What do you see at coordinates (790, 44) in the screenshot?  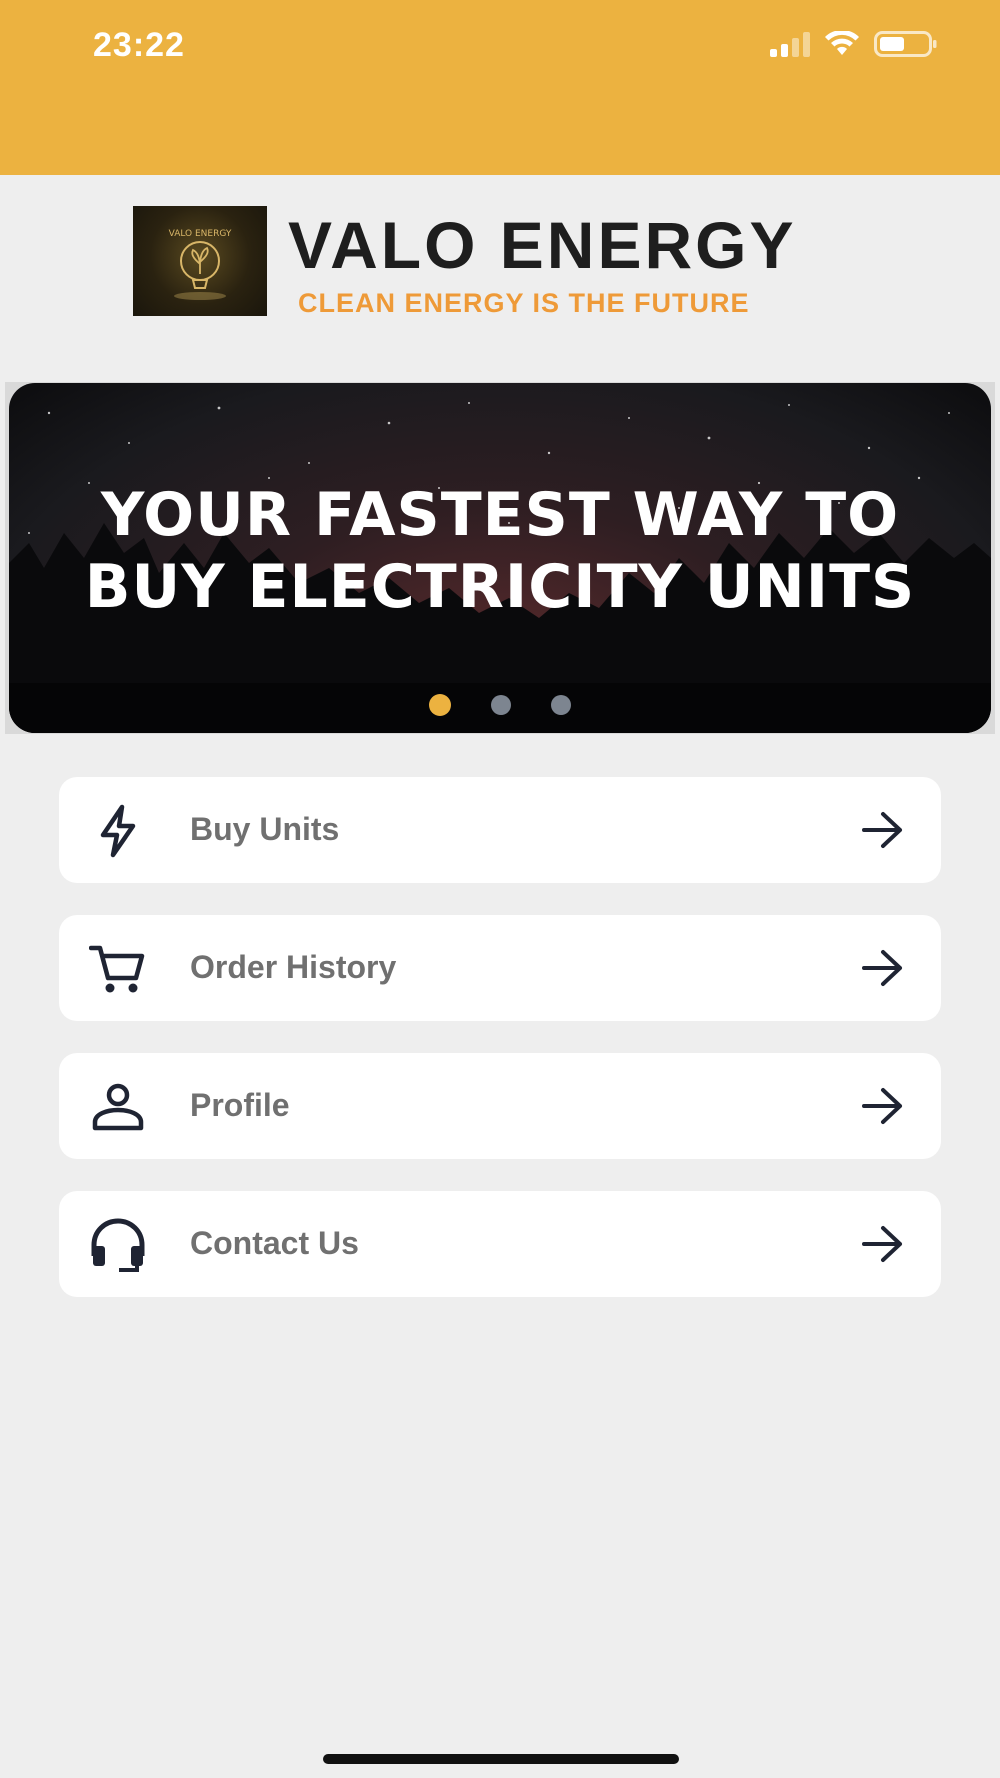 I see `cellular-signal-icon` at bounding box center [790, 44].